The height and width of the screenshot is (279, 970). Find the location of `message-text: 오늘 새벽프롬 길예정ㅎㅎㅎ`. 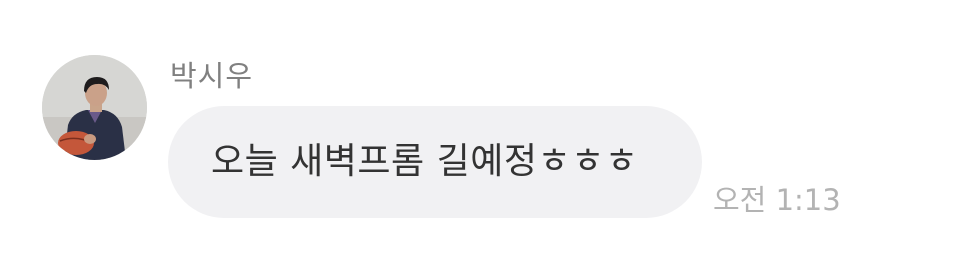

message-text: 오늘 새벽프롬 길예정ㅎㅎㅎ is located at coordinates (425, 161).